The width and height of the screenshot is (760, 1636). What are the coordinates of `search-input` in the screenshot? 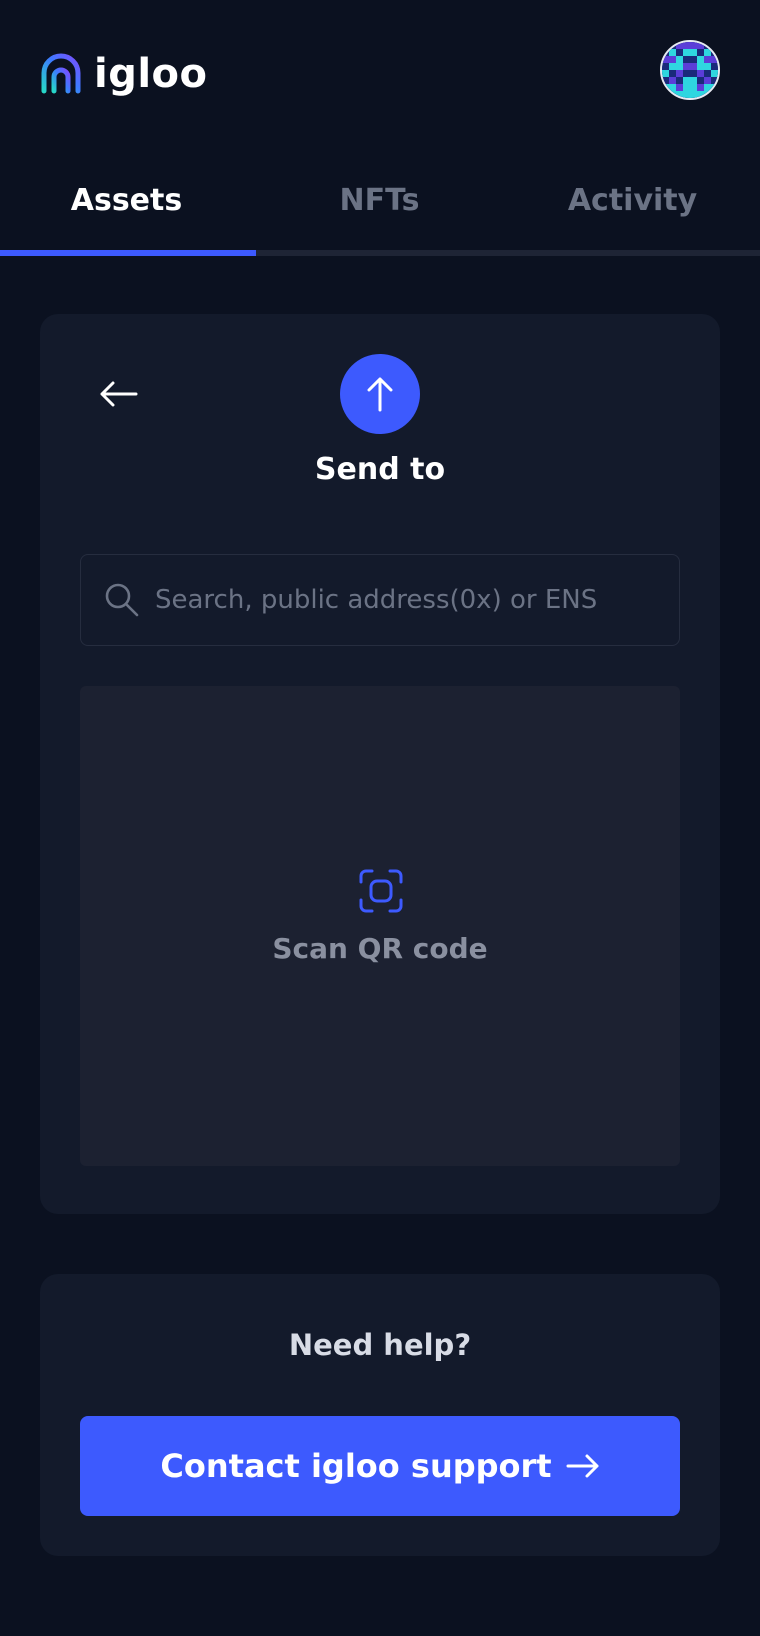 It's located at (417, 600).